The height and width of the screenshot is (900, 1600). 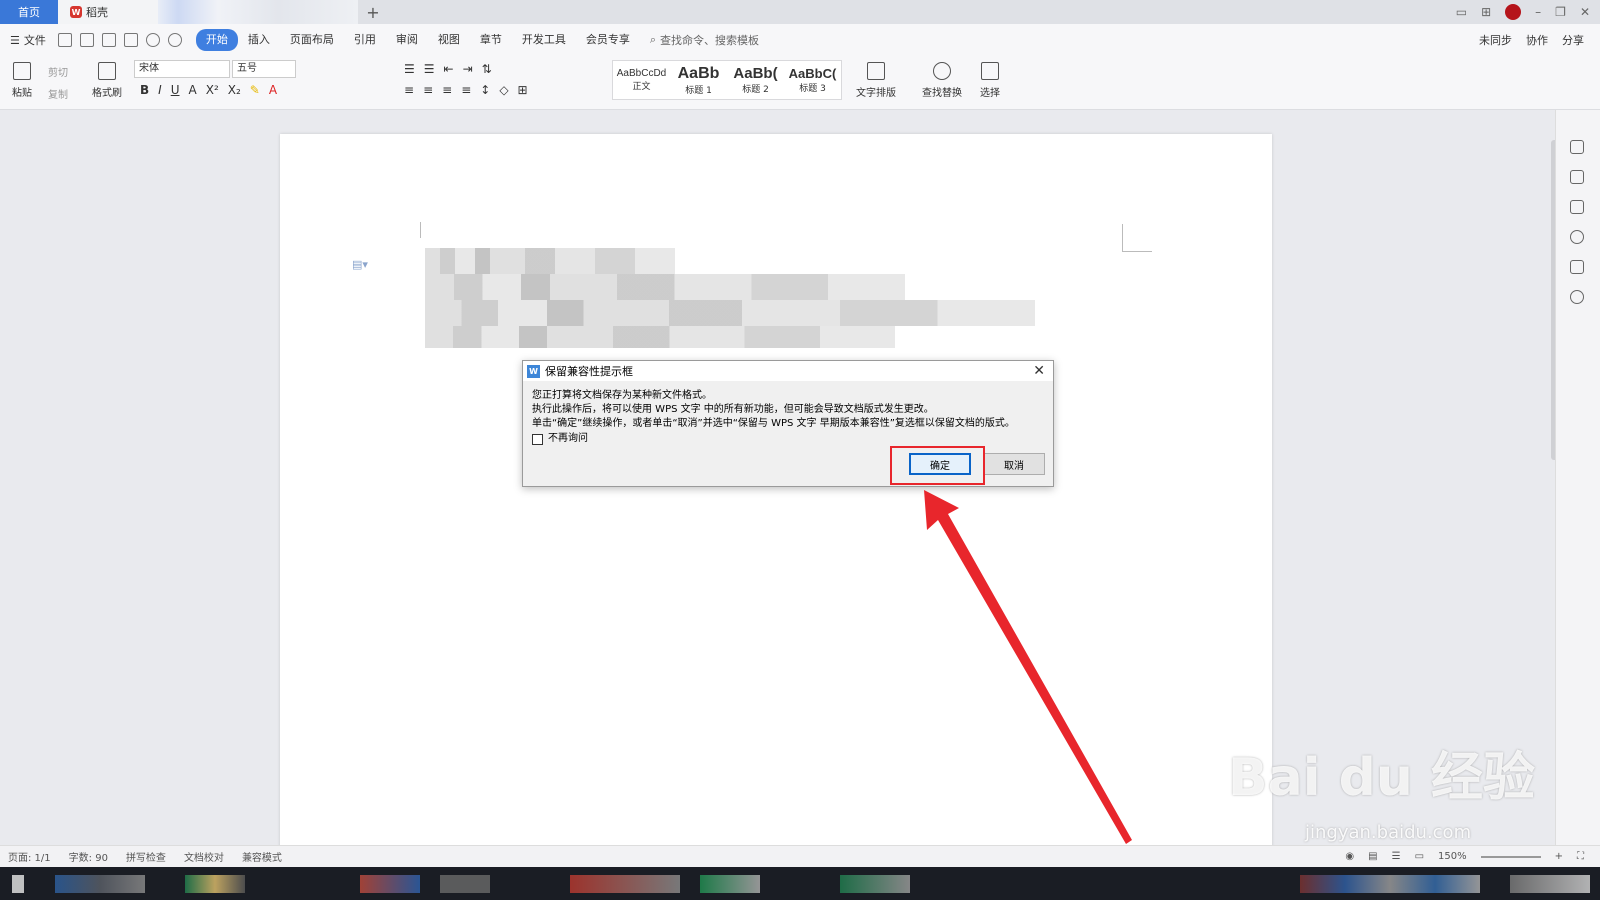 What do you see at coordinates (107, 93) in the screenshot?
I see `format-painter-label: 格式刷` at bounding box center [107, 93].